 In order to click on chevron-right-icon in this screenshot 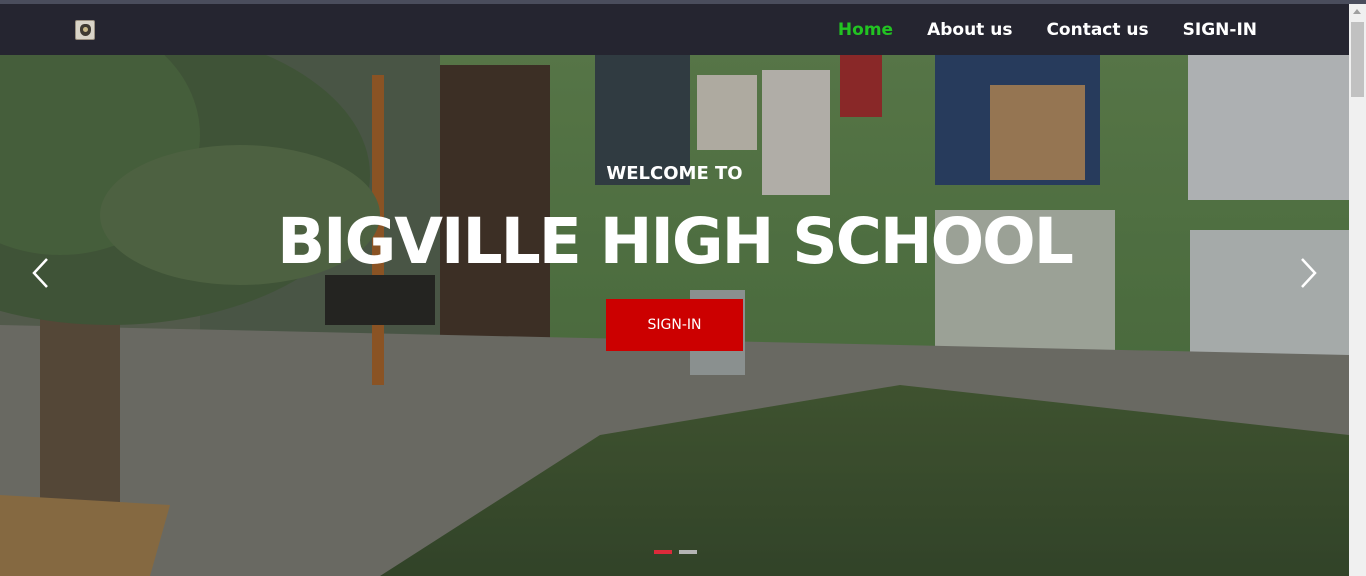, I will do `click(1309, 273)`.